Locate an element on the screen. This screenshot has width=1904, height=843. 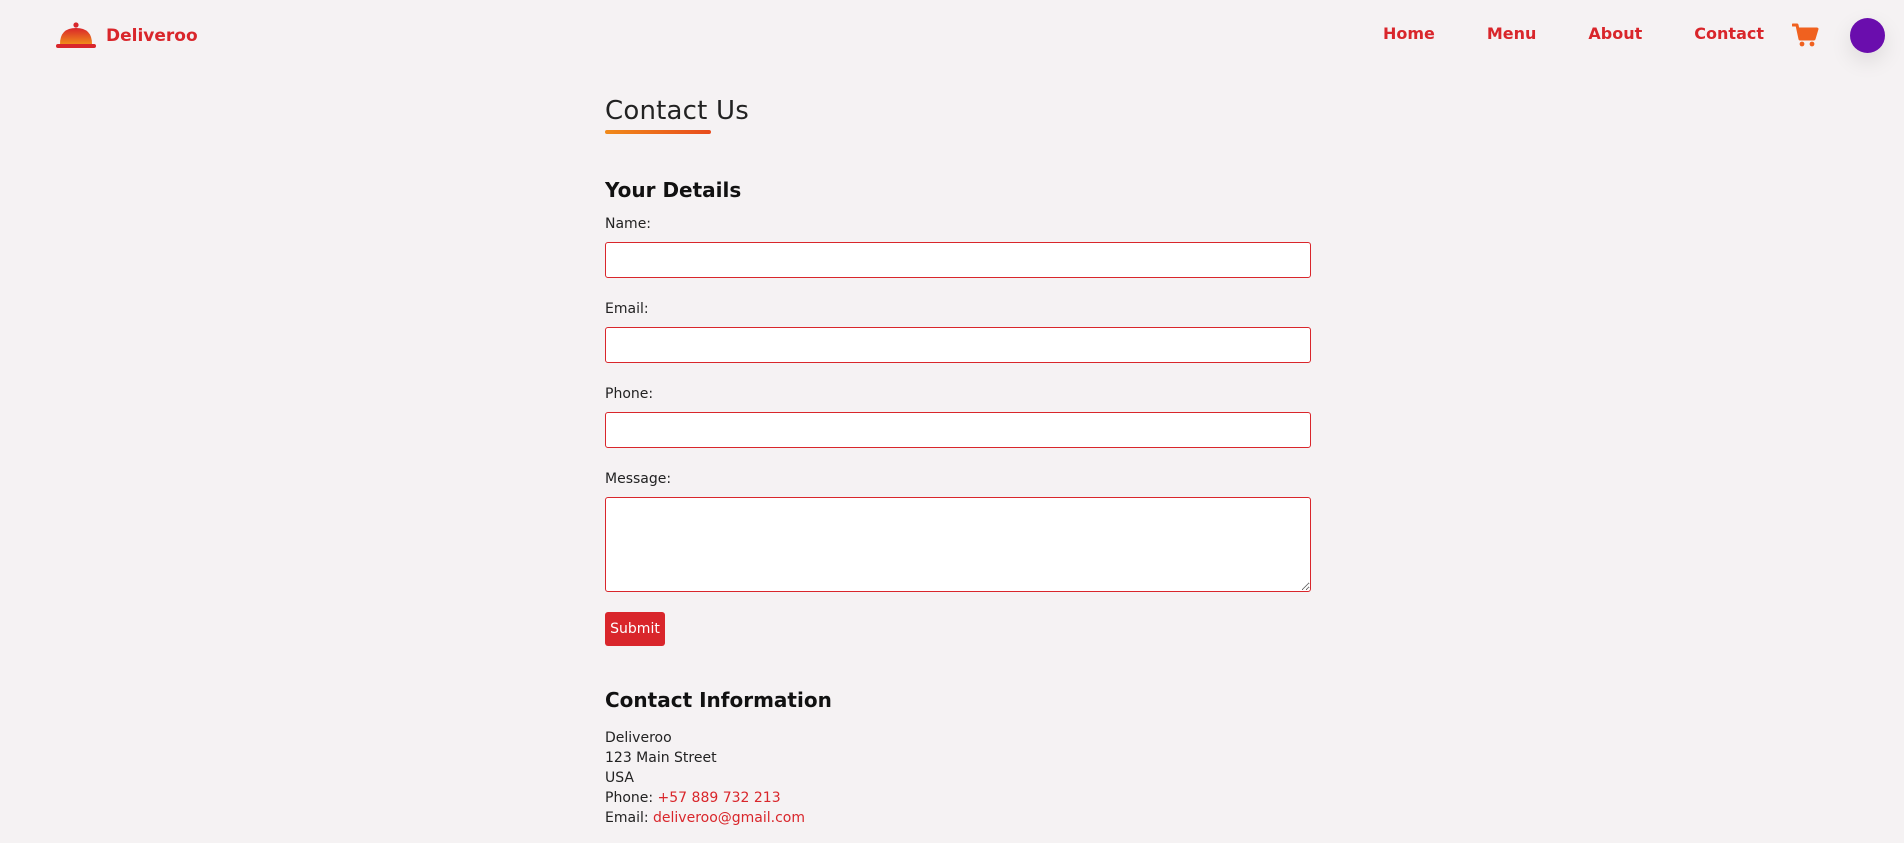
navbar: Deliveroo Home Menu About Contact is located at coordinates (952, 36).